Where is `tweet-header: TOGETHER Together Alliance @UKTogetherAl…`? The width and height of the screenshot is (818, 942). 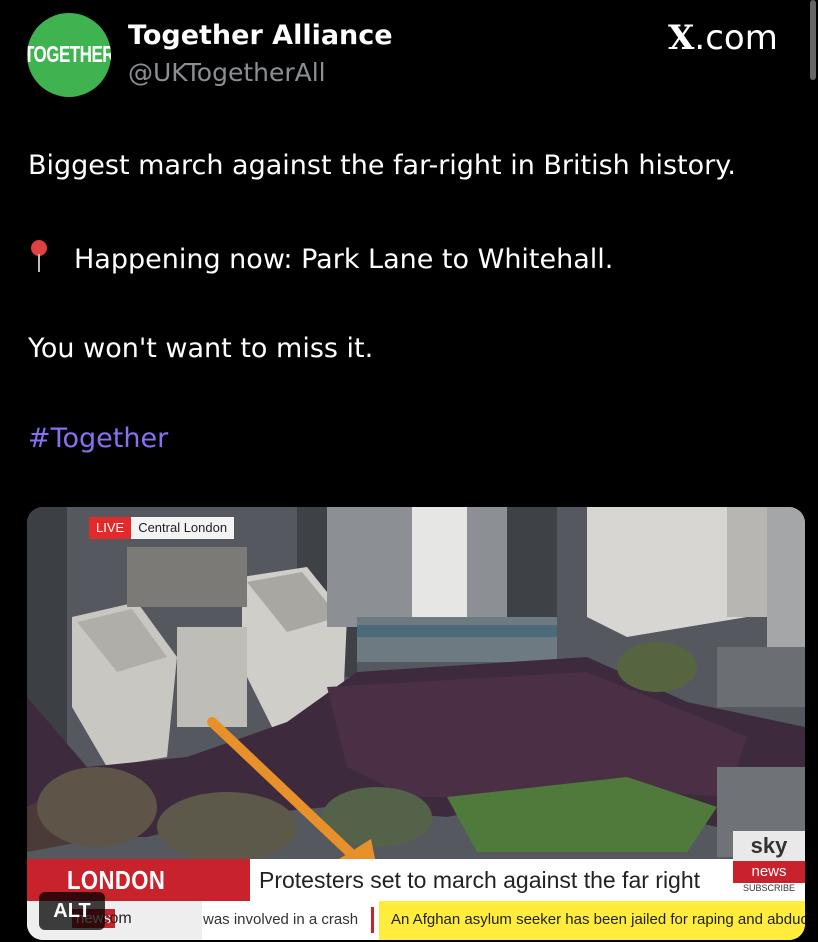 tweet-header: TOGETHER Together Alliance @UKTogetherAl… is located at coordinates (409, 60).